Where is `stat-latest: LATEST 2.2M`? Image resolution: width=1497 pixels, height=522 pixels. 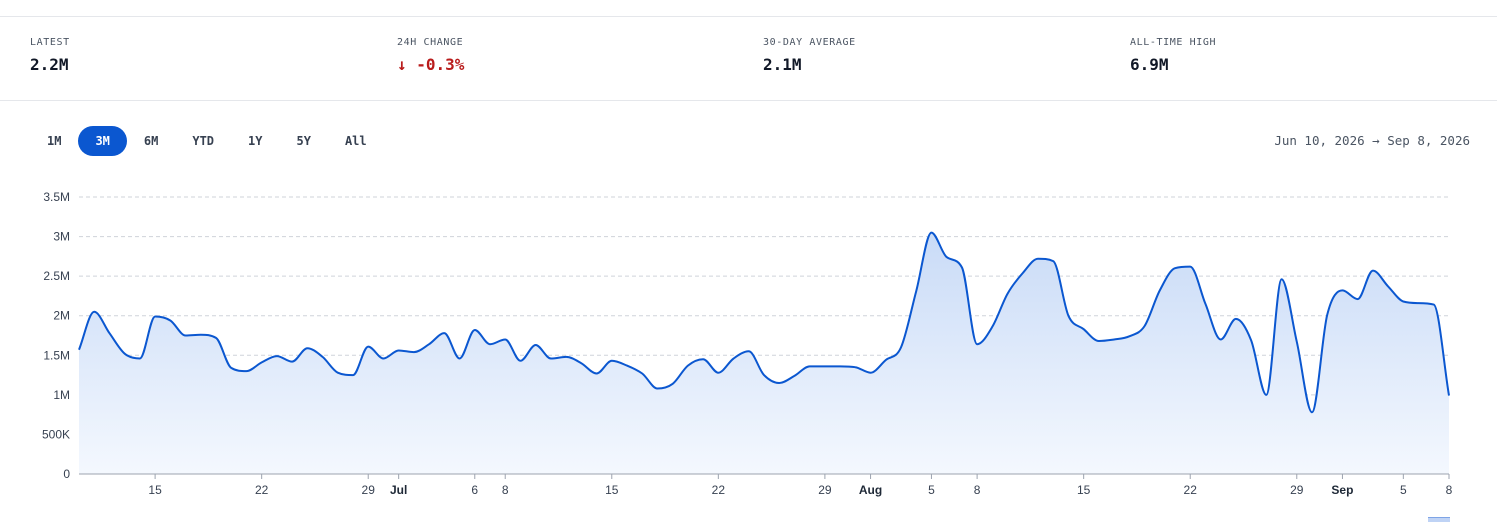
stat-latest: LATEST 2.2M is located at coordinates (50, 55).